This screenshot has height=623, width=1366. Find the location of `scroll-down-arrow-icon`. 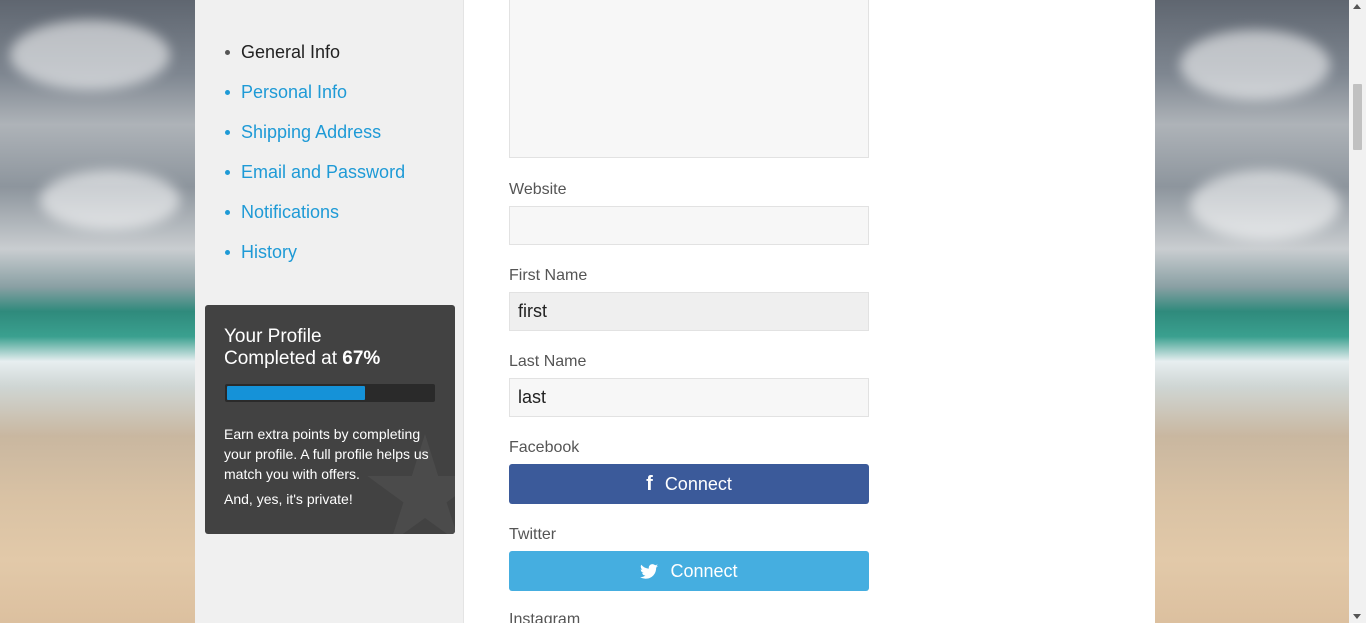

scroll-down-arrow-icon is located at coordinates (1357, 616).